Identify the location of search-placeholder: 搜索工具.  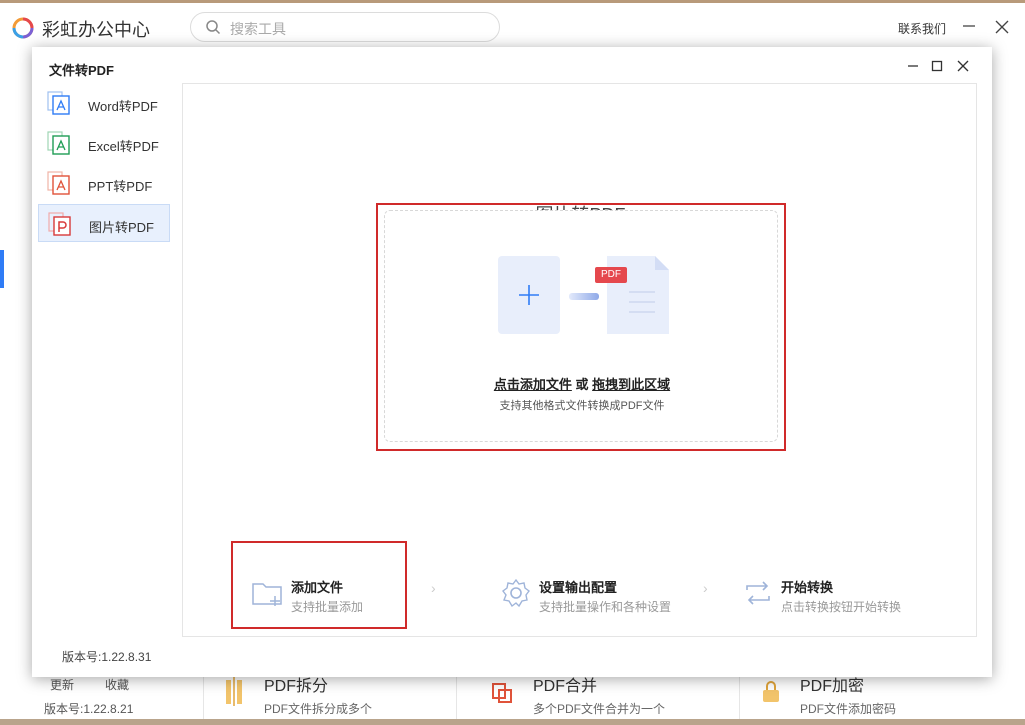
(258, 29).